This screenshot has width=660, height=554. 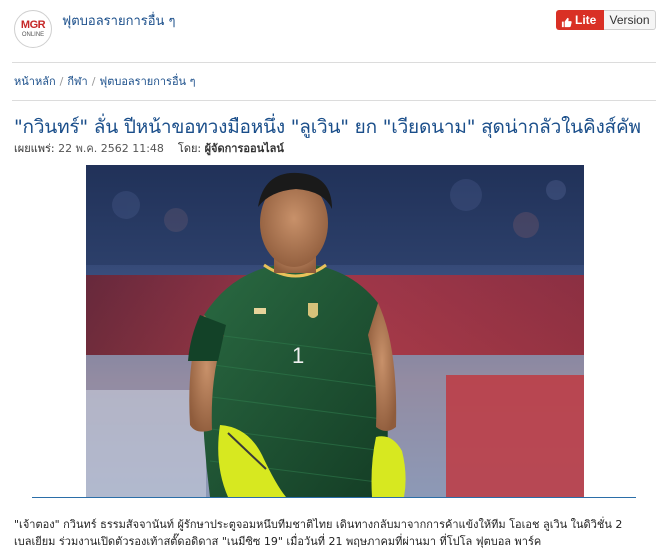 What do you see at coordinates (35, 81) in the screenshot?
I see `breadcrumb-home: หน้าหลัก` at bounding box center [35, 81].